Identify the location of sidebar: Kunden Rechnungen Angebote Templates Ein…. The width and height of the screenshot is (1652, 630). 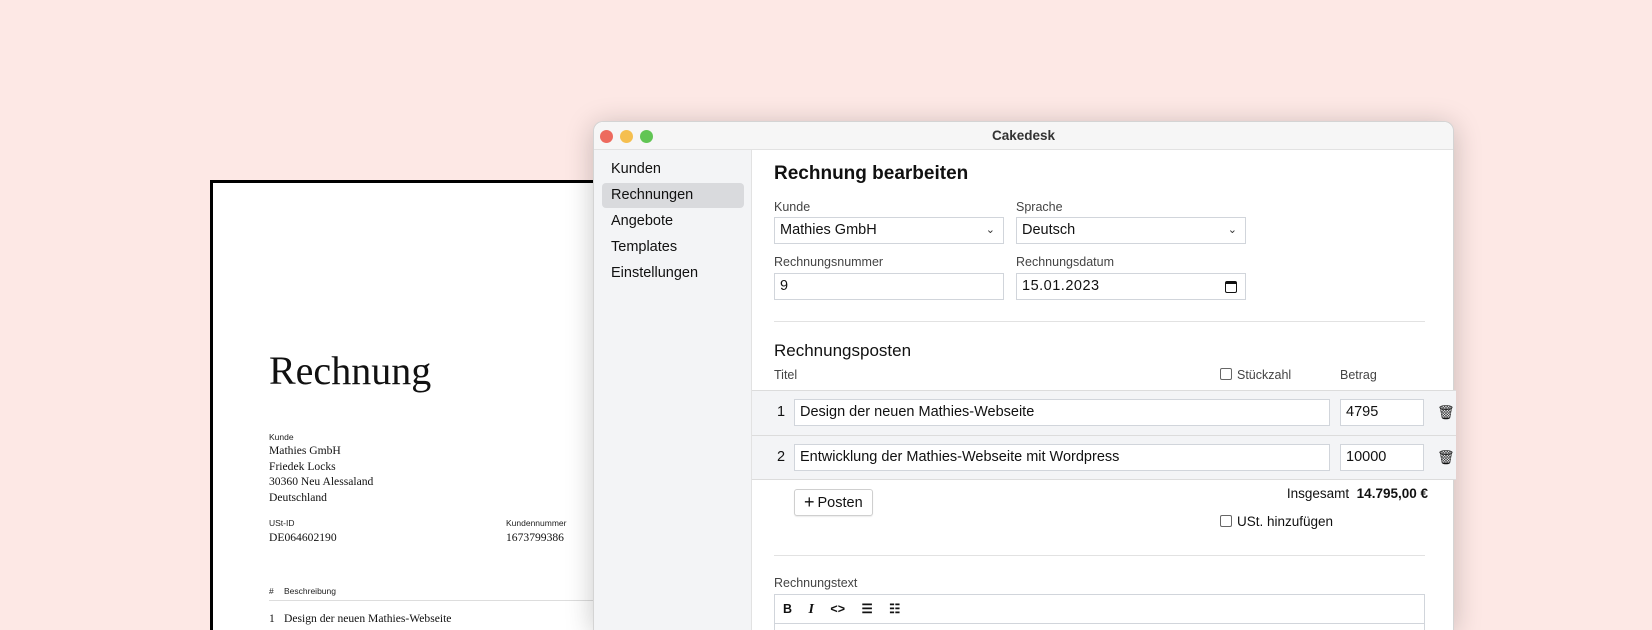
(673, 390).